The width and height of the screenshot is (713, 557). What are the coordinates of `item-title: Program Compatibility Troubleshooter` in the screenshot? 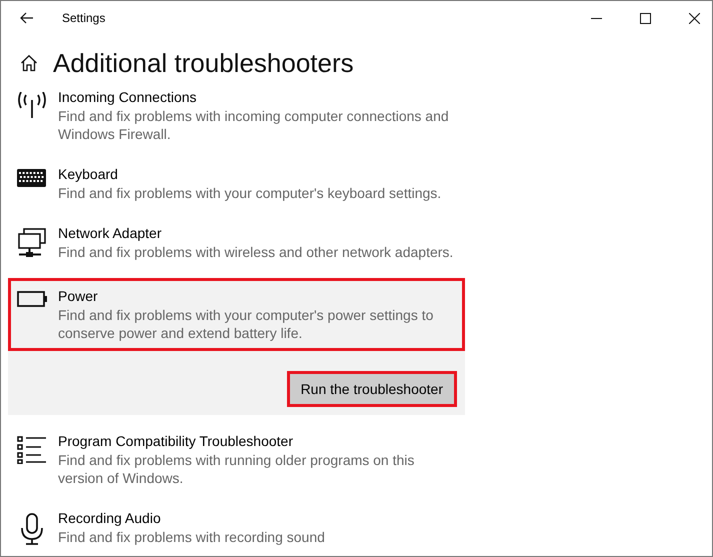 It's located at (257, 441).